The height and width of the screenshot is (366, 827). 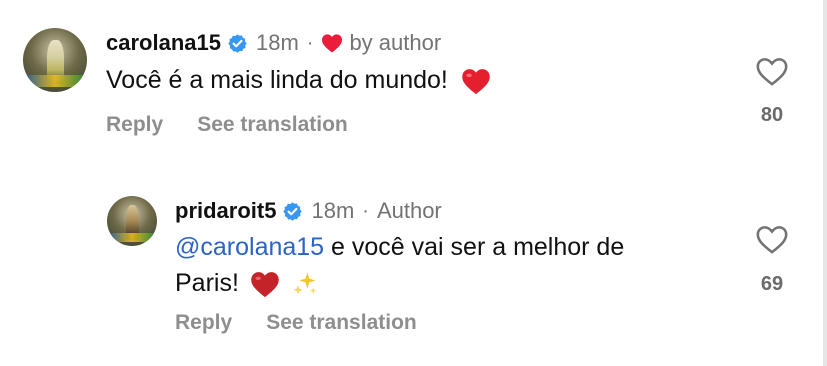 I want to click on comment-header: carolana15 18m · by author, so click(x=273, y=43).